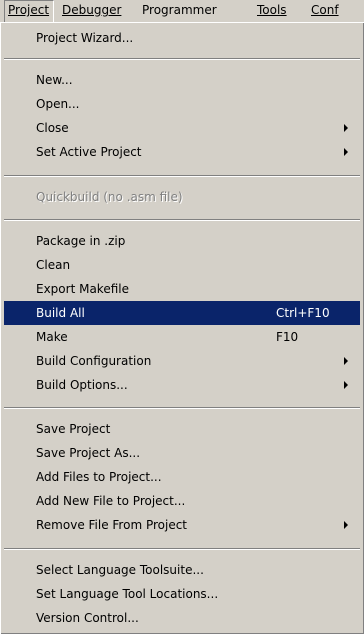 This screenshot has width=364, height=634. I want to click on menu-bar: Project Debugger Programmer Tools Conf, so click(182, 11).